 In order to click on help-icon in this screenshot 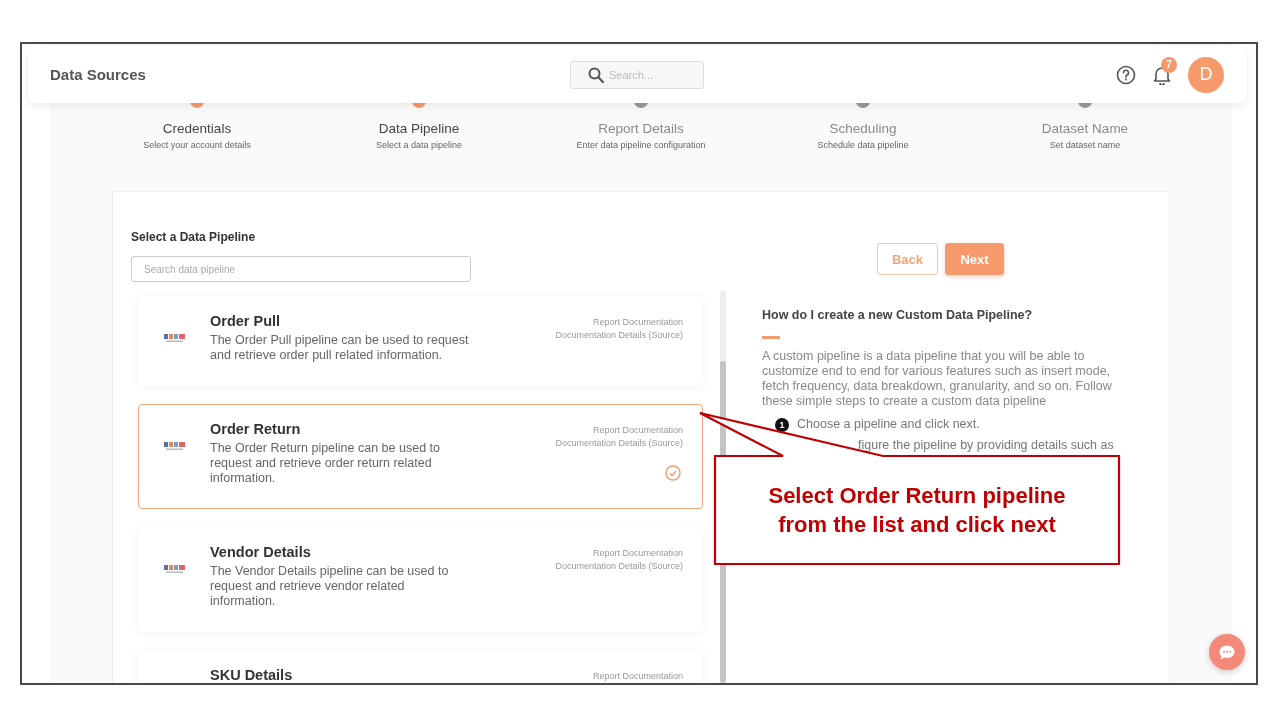, I will do `click(1126, 74)`.